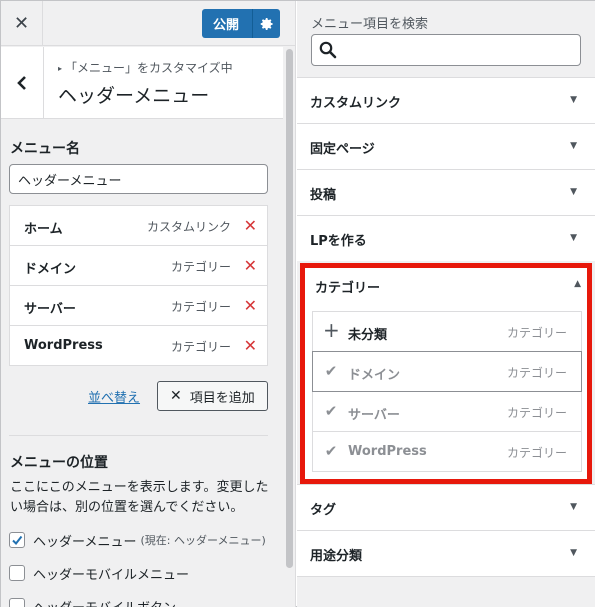 This screenshot has width=595, height=607. I want to click on divider, so click(138, 435).